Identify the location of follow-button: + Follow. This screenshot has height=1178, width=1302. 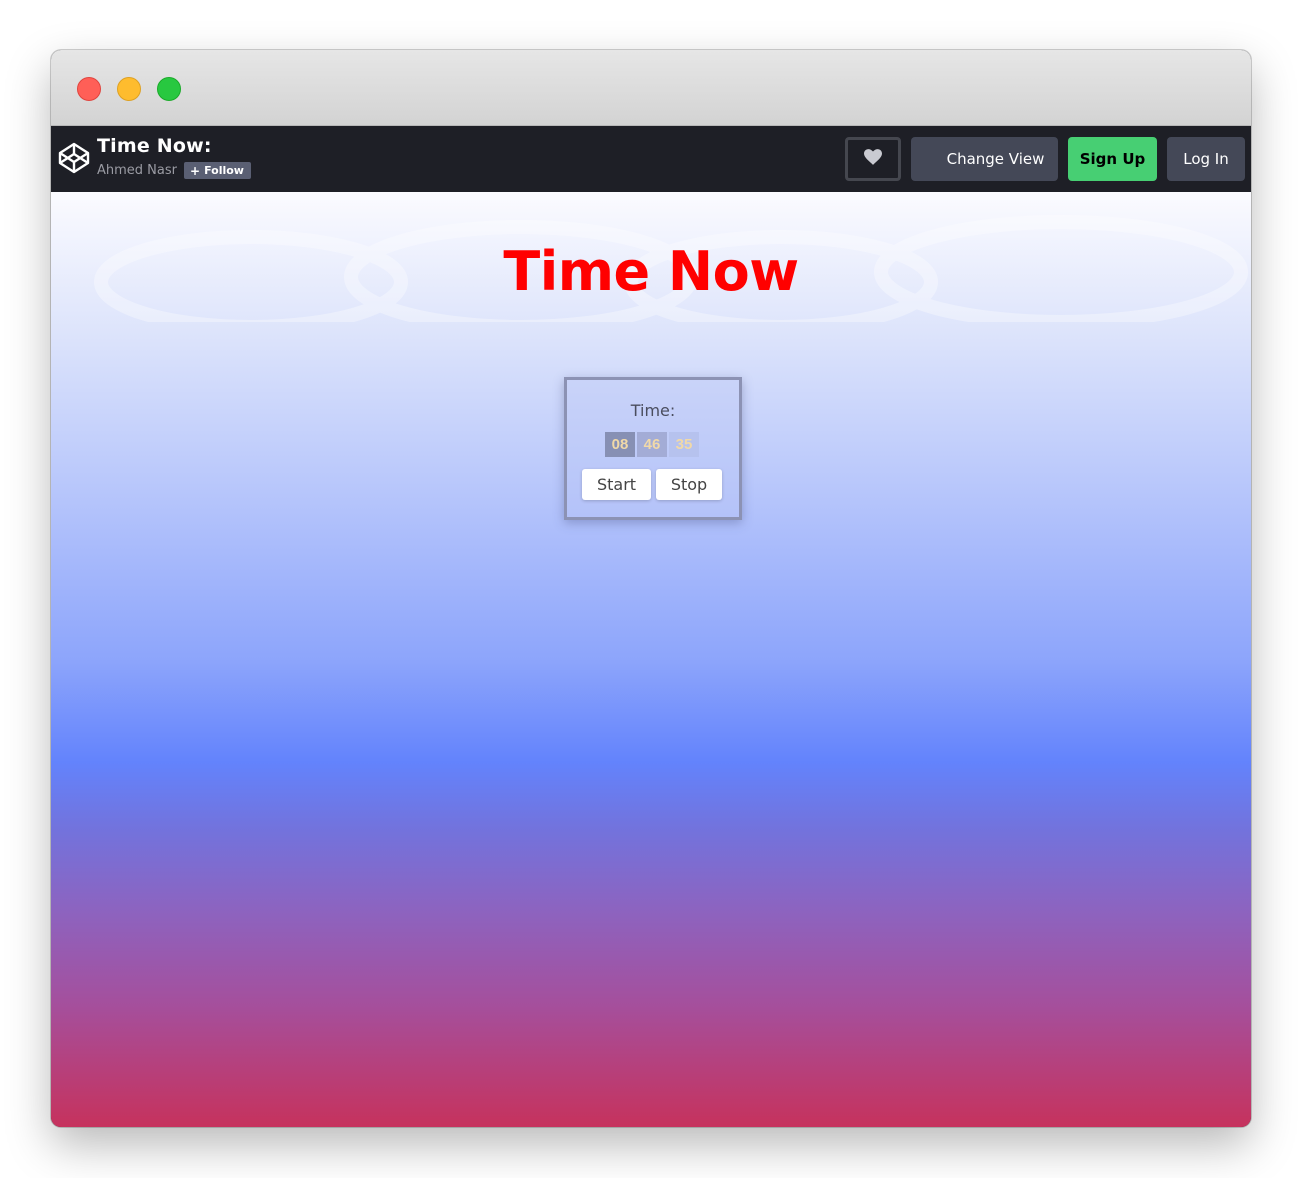
(217, 170).